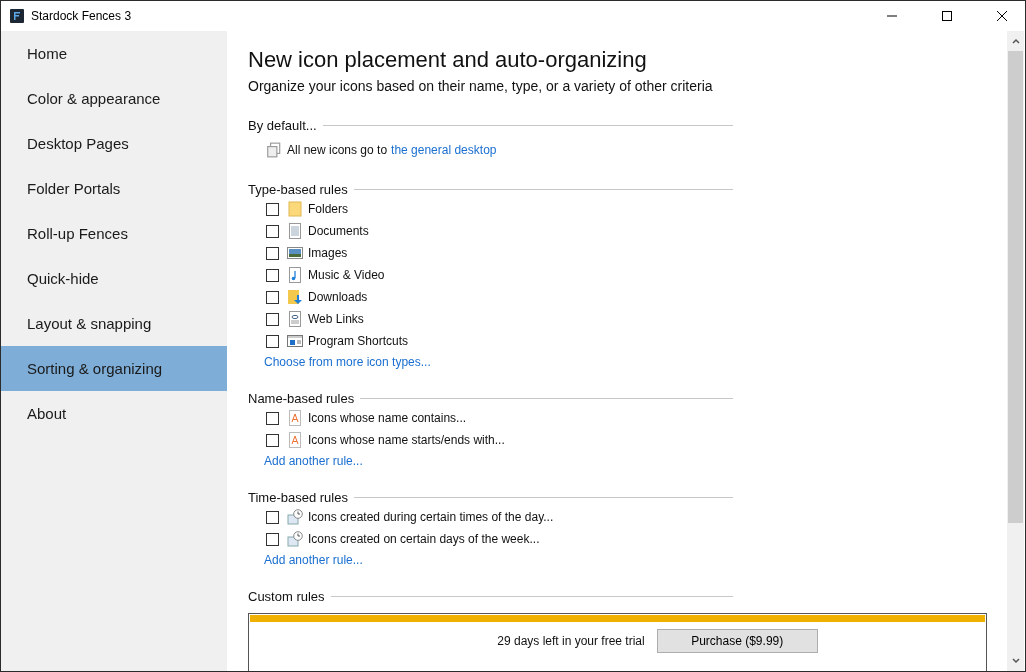 The height and width of the screenshot is (672, 1026). I want to click on scroll-up-icon, so click(1015, 41).